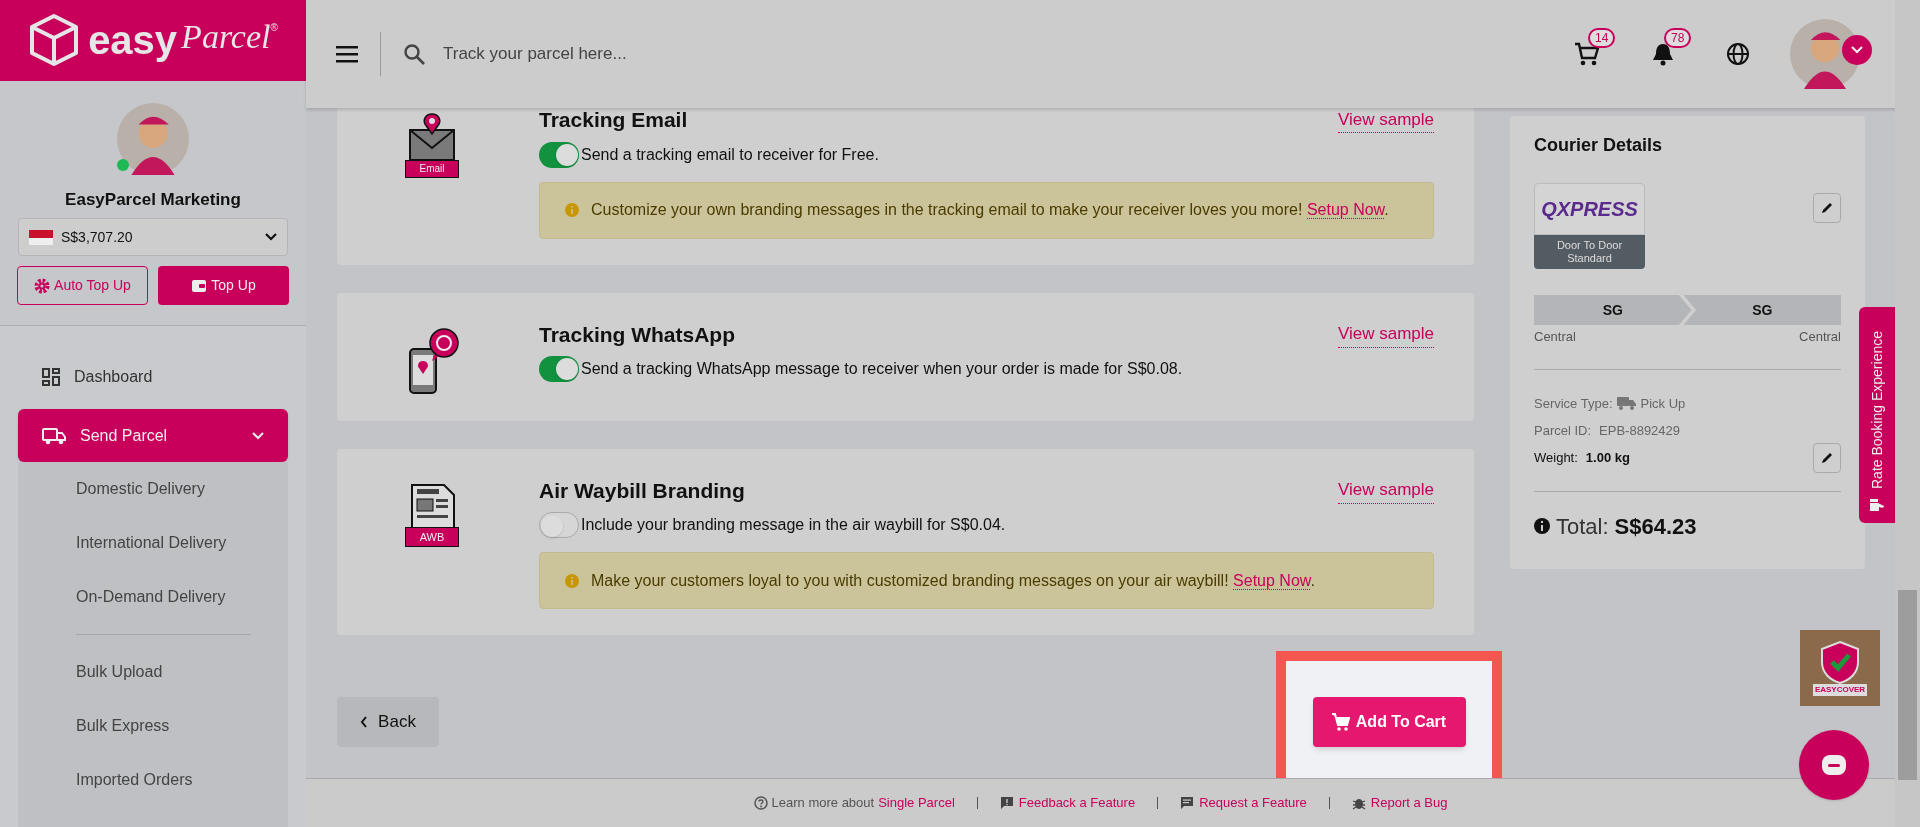 This screenshot has height=827, width=1920. Describe the element at coordinates (1358, 803) in the screenshot. I see `bug-icon` at that location.